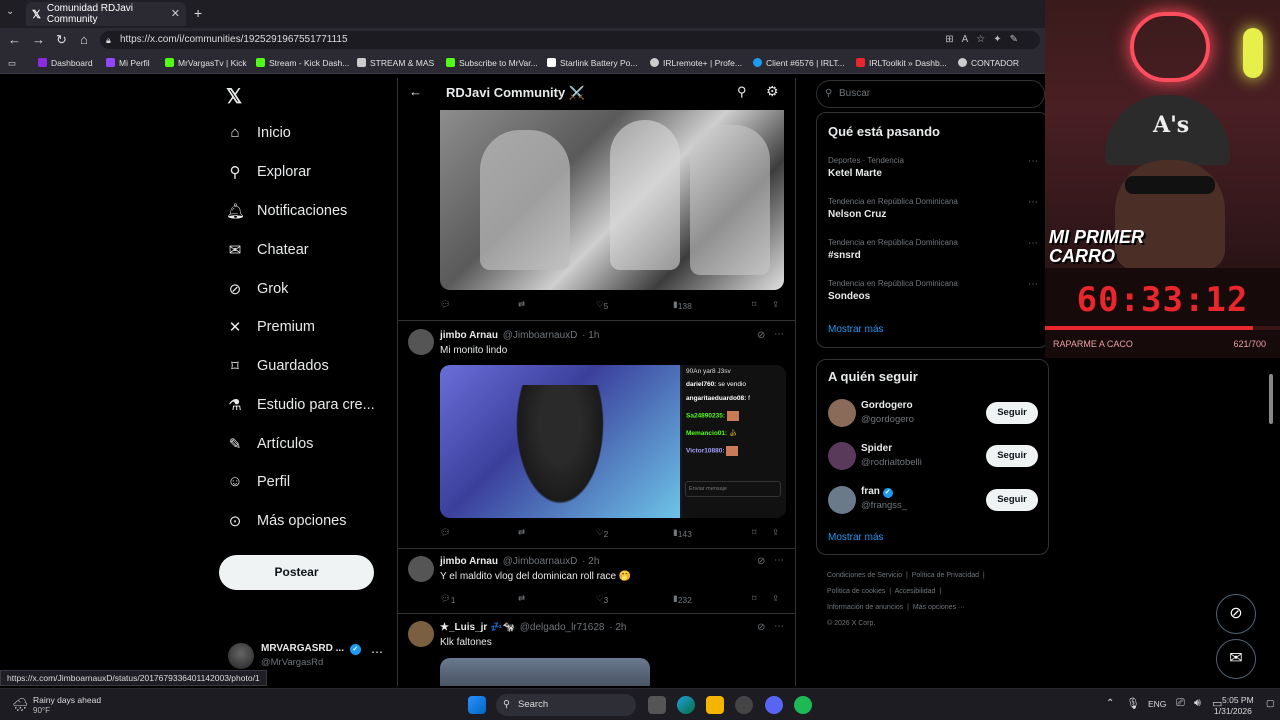 Image resolution: width=1280 pixels, height=720 pixels. What do you see at coordinates (657, 705) in the screenshot?
I see `task-view-icon` at bounding box center [657, 705].